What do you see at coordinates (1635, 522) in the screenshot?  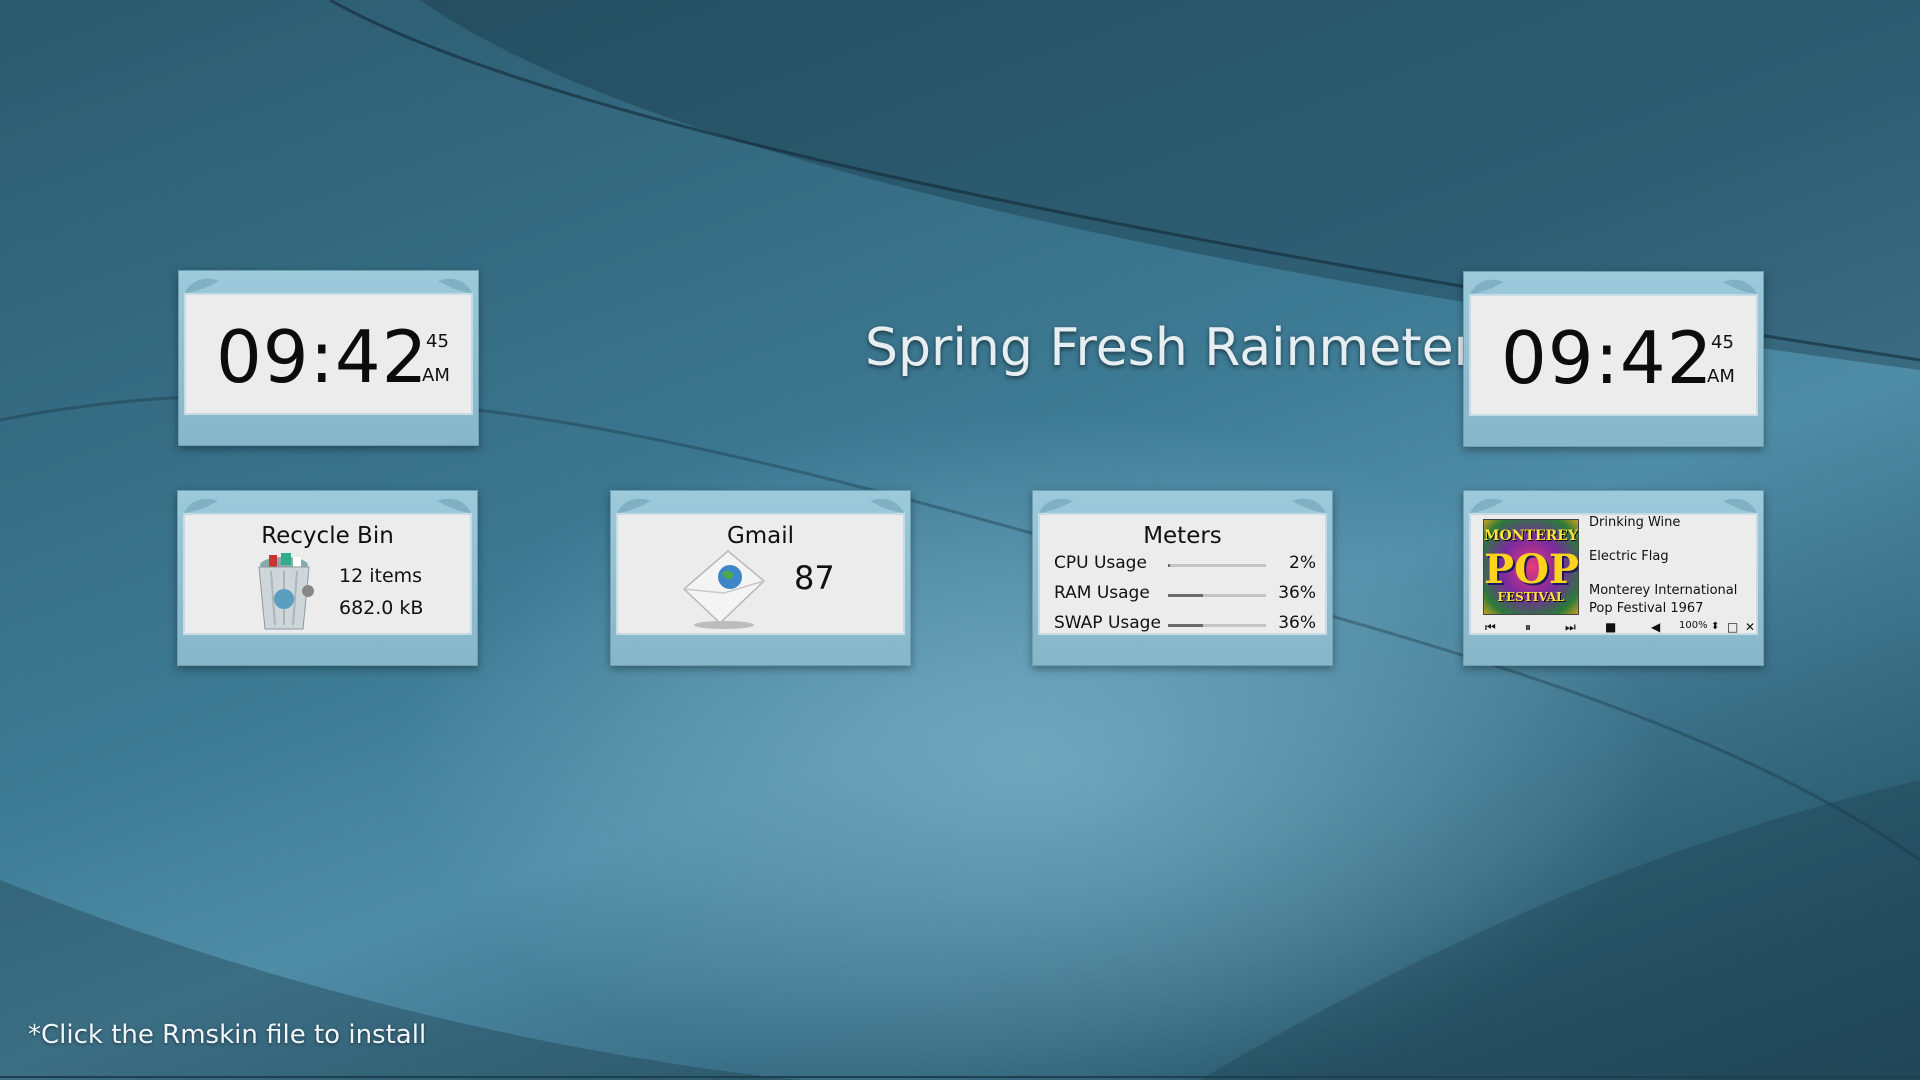 I see `track-title: Drinking Wine` at bounding box center [1635, 522].